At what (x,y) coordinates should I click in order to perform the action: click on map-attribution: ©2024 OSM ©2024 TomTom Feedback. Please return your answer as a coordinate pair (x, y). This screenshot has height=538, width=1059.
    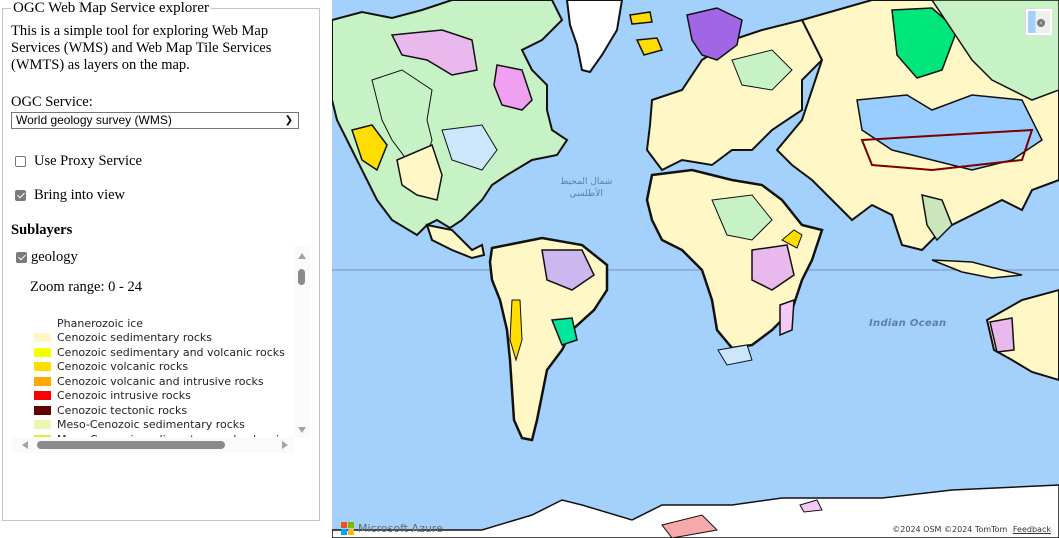
    Looking at the image, I should click on (971, 529).